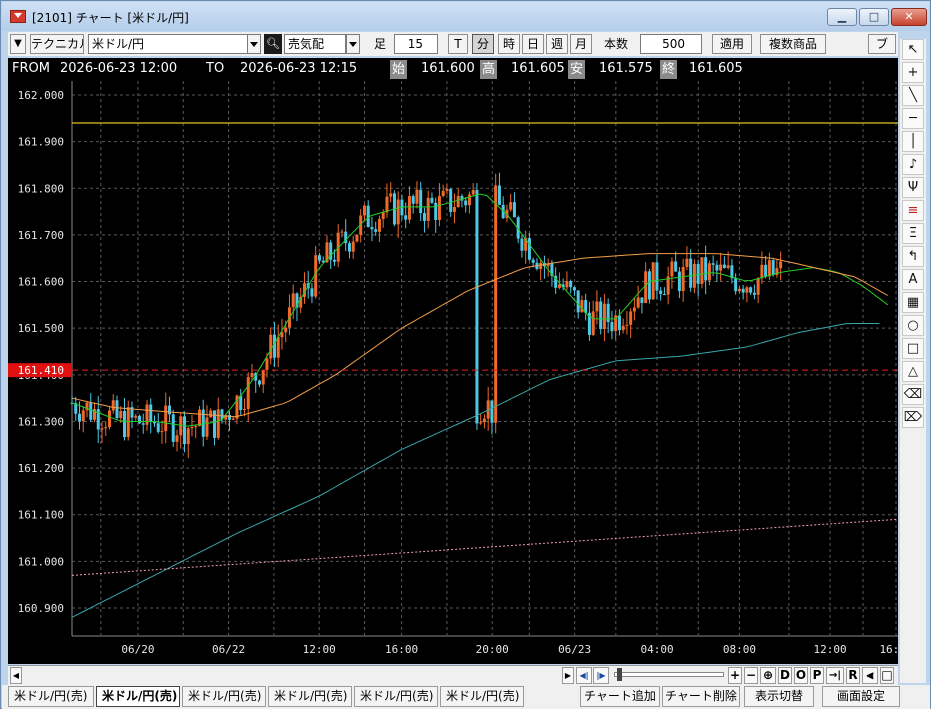 This screenshot has width=931, height=709. Describe the element at coordinates (458, 44) in the screenshot. I see `timeframe-tick-button: T` at that location.